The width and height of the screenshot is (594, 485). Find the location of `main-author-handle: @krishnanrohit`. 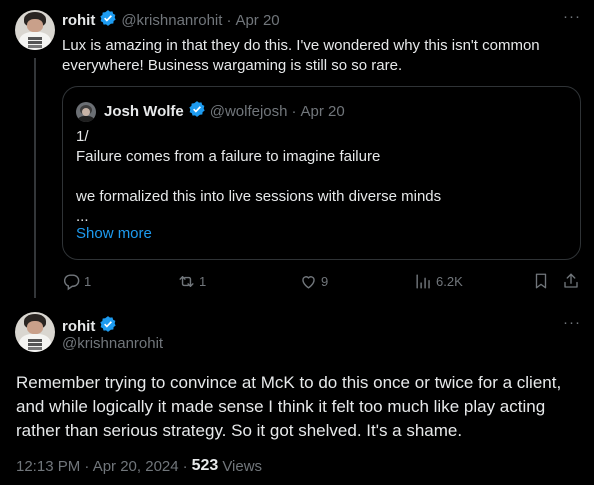

main-author-handle: @krishnanrohit is located at coordinates (112, 343).